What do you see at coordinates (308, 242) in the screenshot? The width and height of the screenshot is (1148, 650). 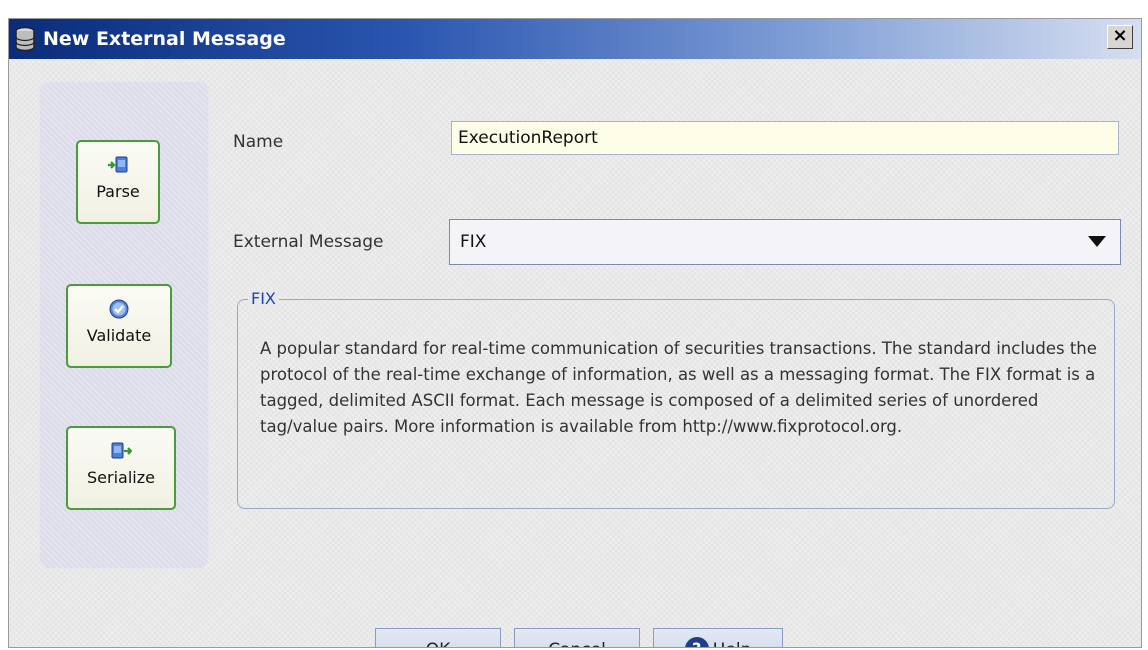 I see `external-message-label: External Message` at bounding box center [308, 242].